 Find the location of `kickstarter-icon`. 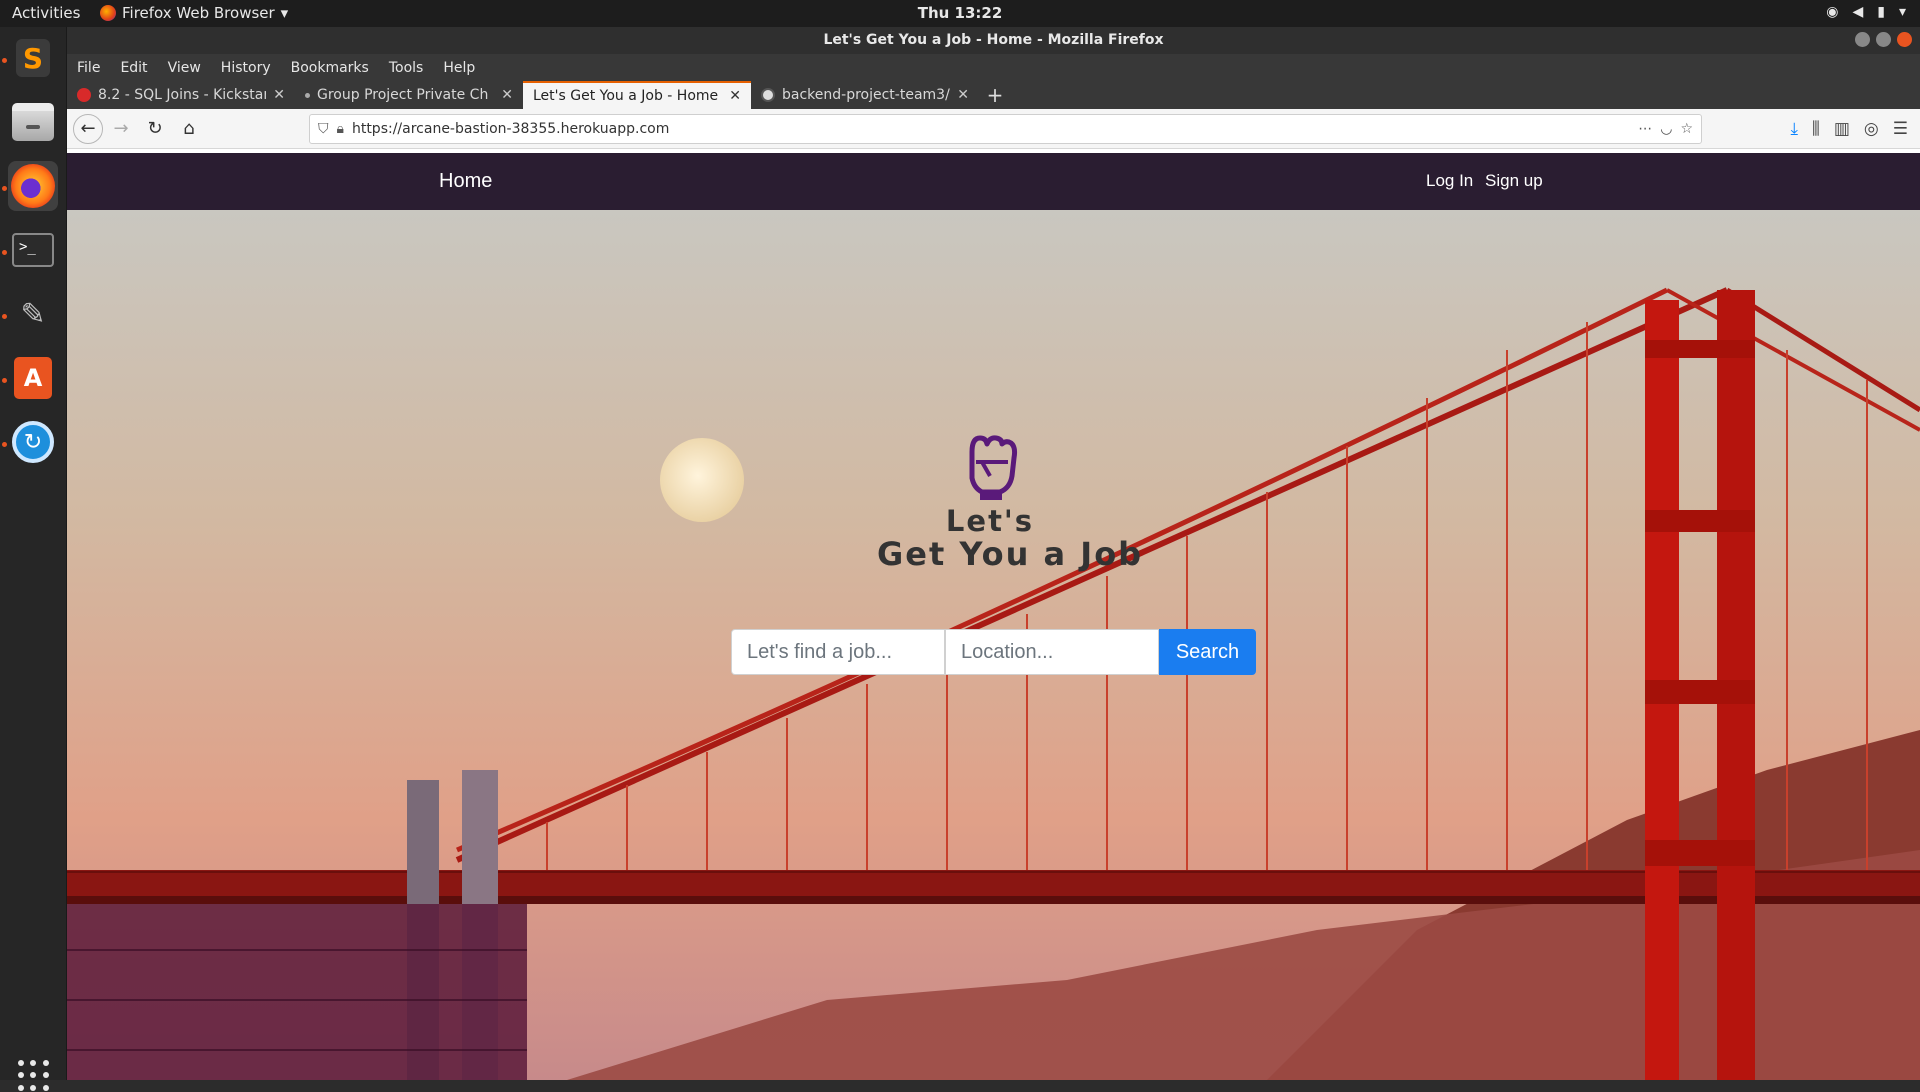

kickstarter-icon is located at coordinates (84, 95).